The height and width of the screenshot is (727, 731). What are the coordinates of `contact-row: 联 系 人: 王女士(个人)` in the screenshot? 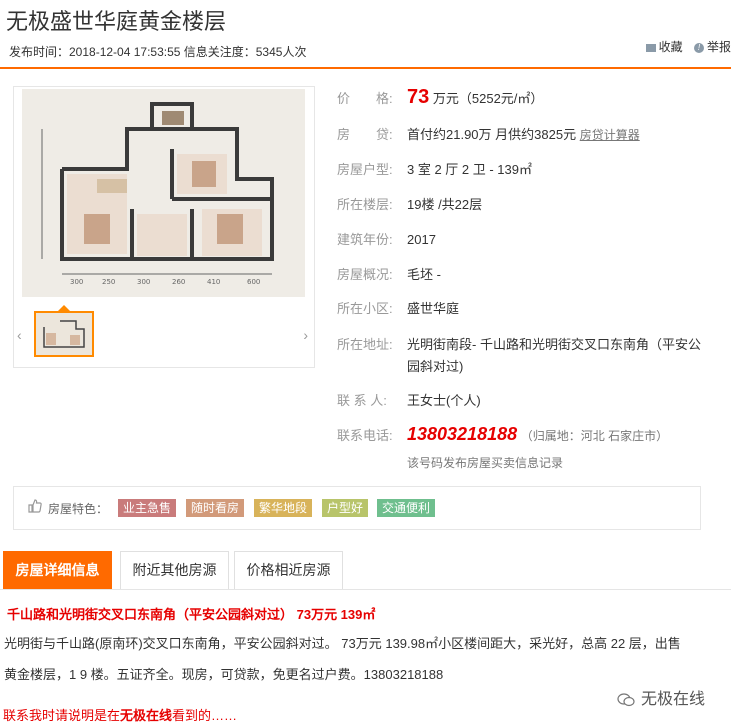 It's located at (409, 399).